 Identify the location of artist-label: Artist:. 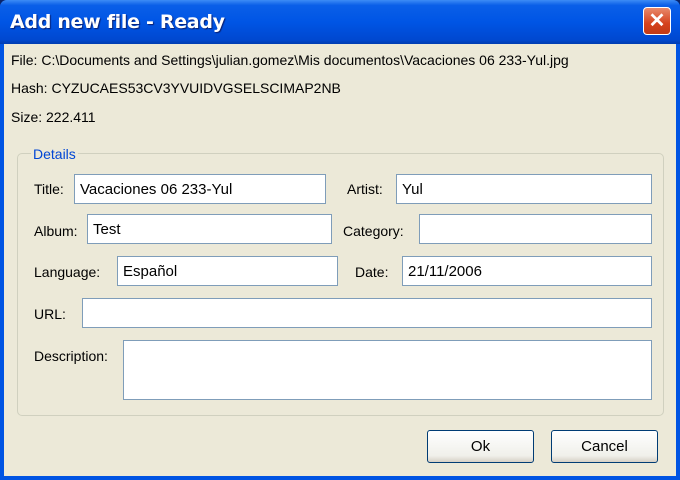
(365, 189).